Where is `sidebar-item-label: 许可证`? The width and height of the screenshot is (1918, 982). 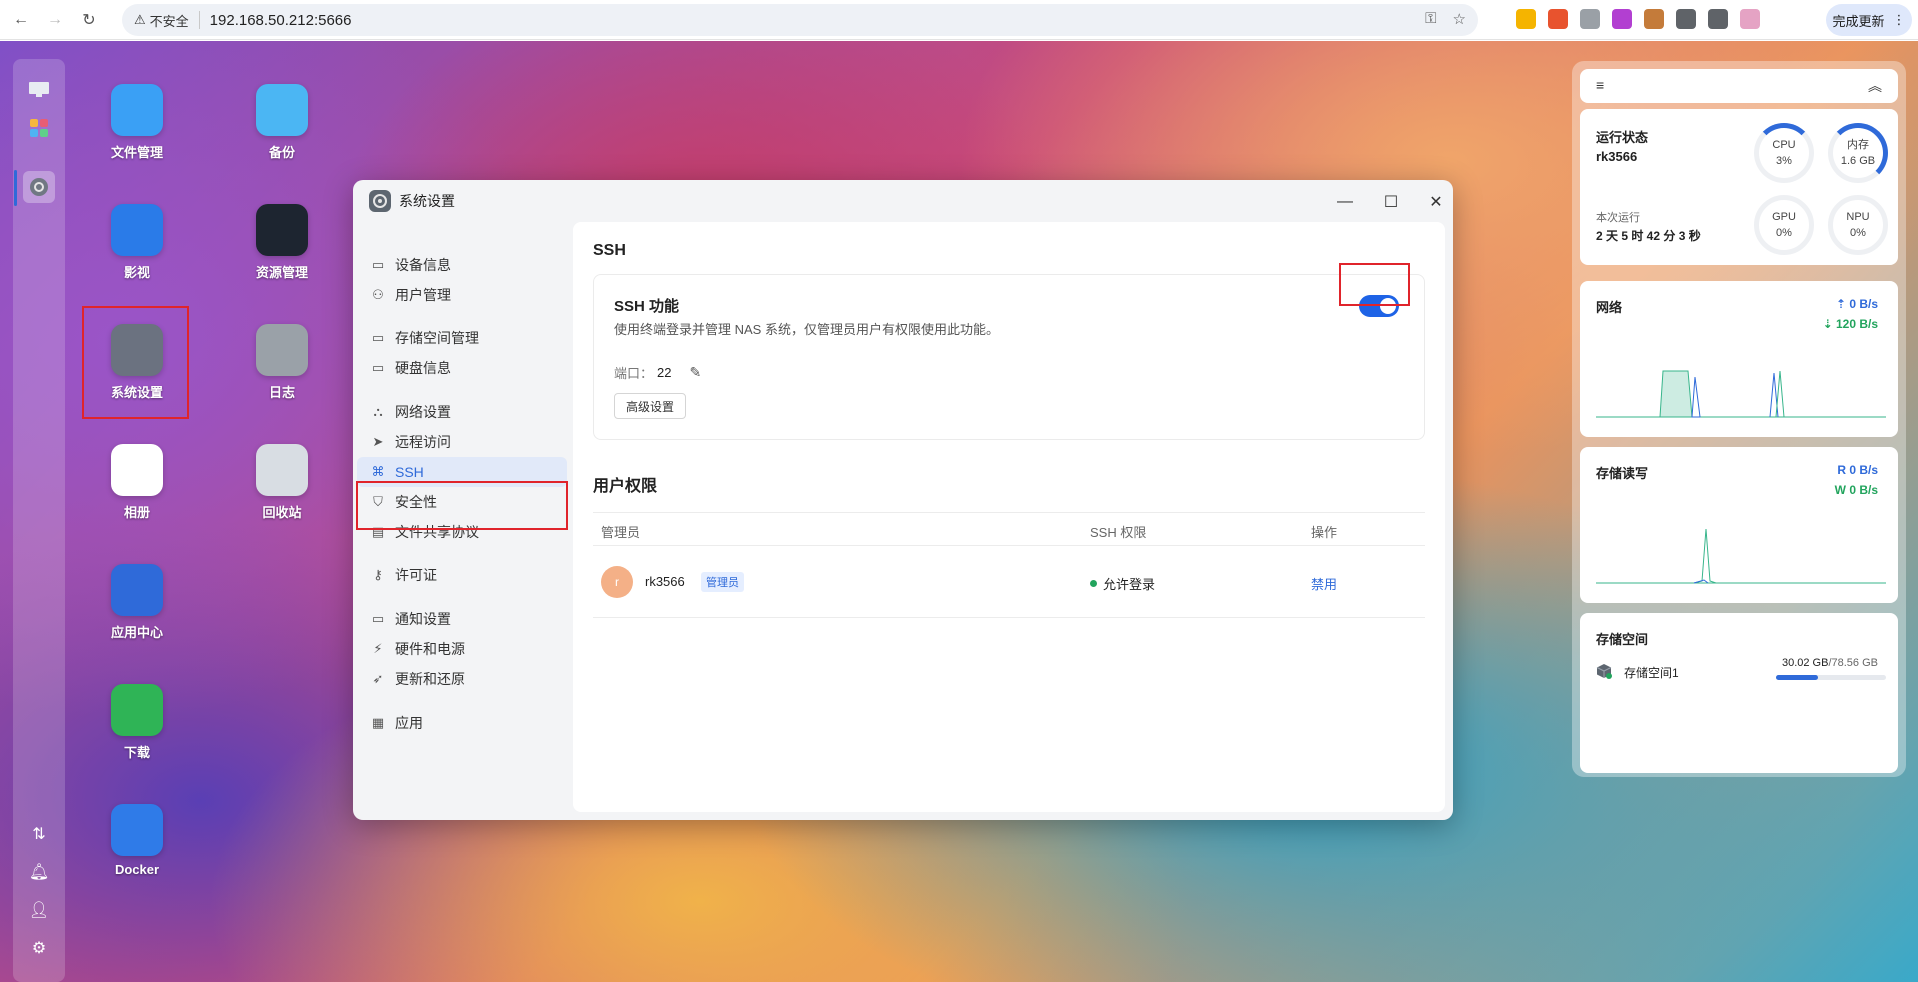
sidebar-item-label: 许可证 is located at coordinates (416, 575).